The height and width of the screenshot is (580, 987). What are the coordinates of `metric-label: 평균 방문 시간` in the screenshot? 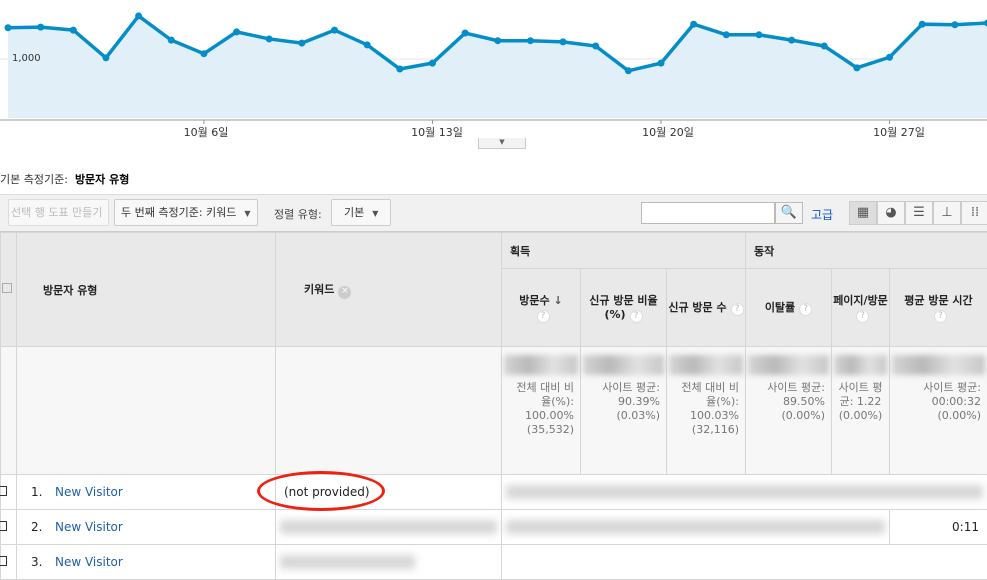 It's located at (938, 300).